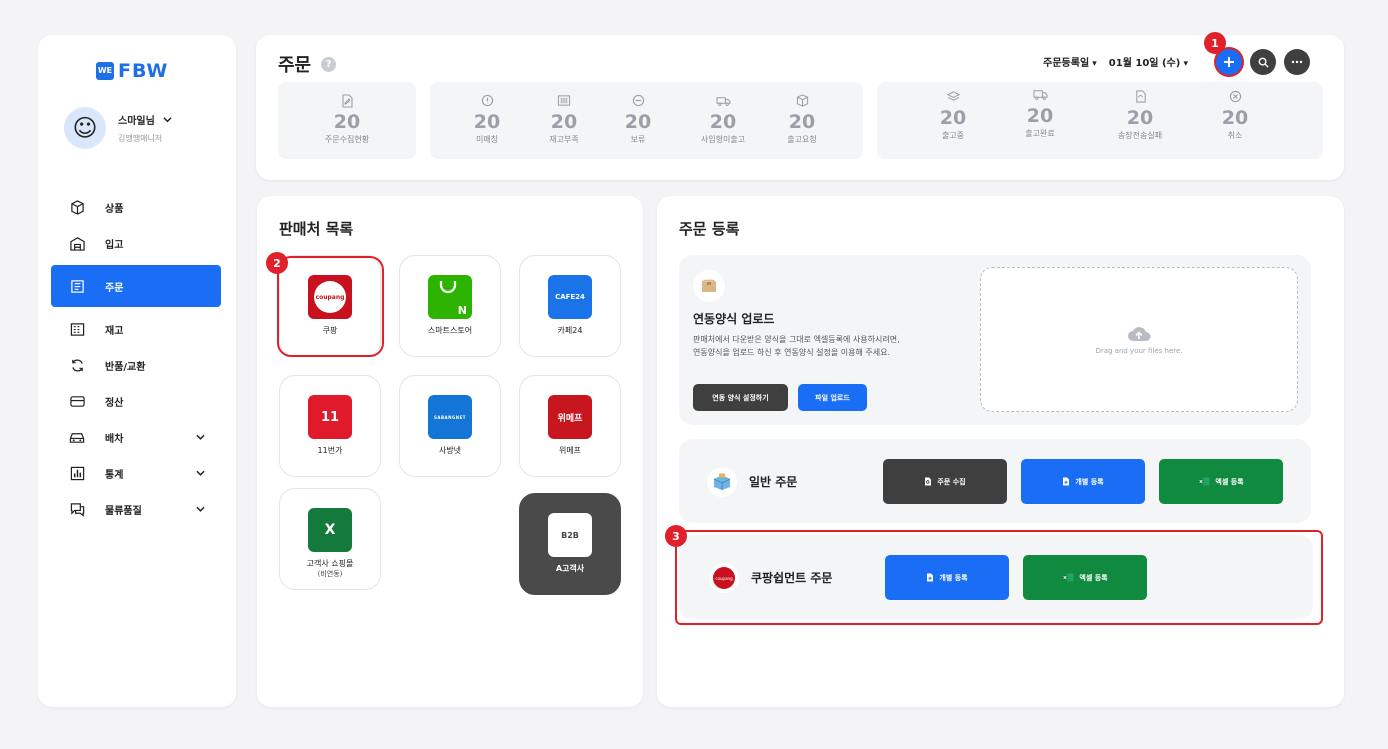 The height and width of the screenshot is (749, 1388). I want to click on stat-on-hold: 20 보류, so click(638, 113).